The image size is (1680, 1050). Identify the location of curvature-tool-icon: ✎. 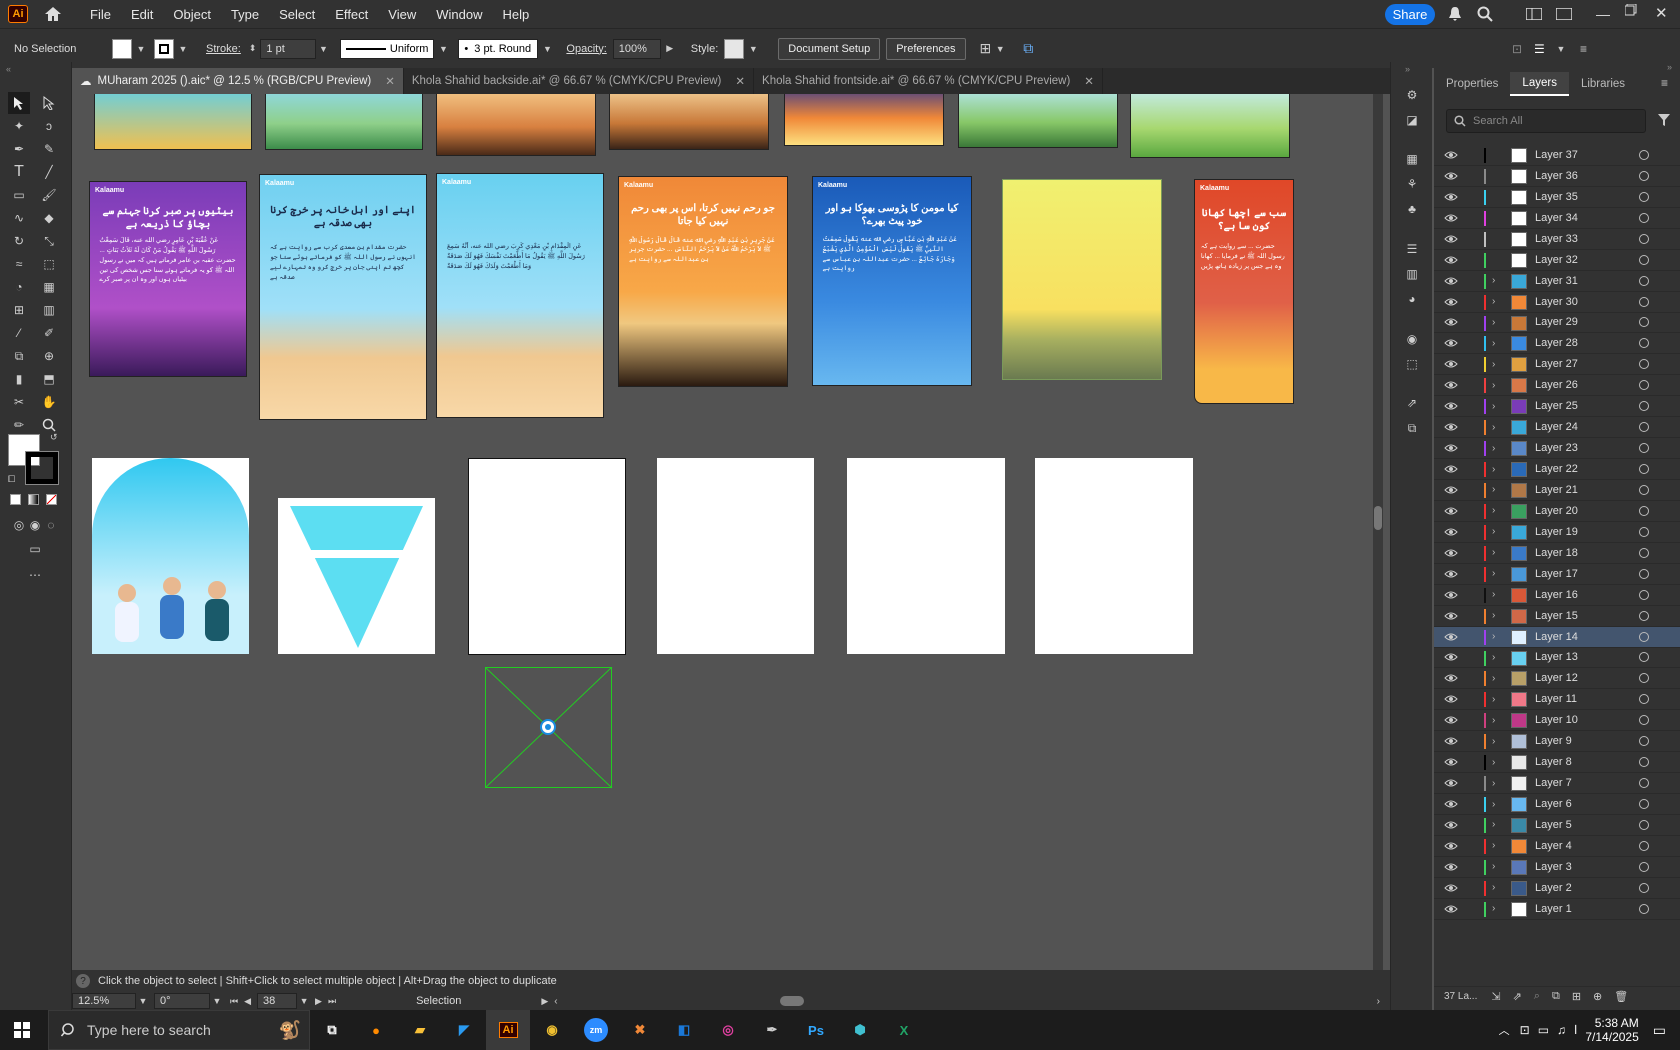
(49, 149).